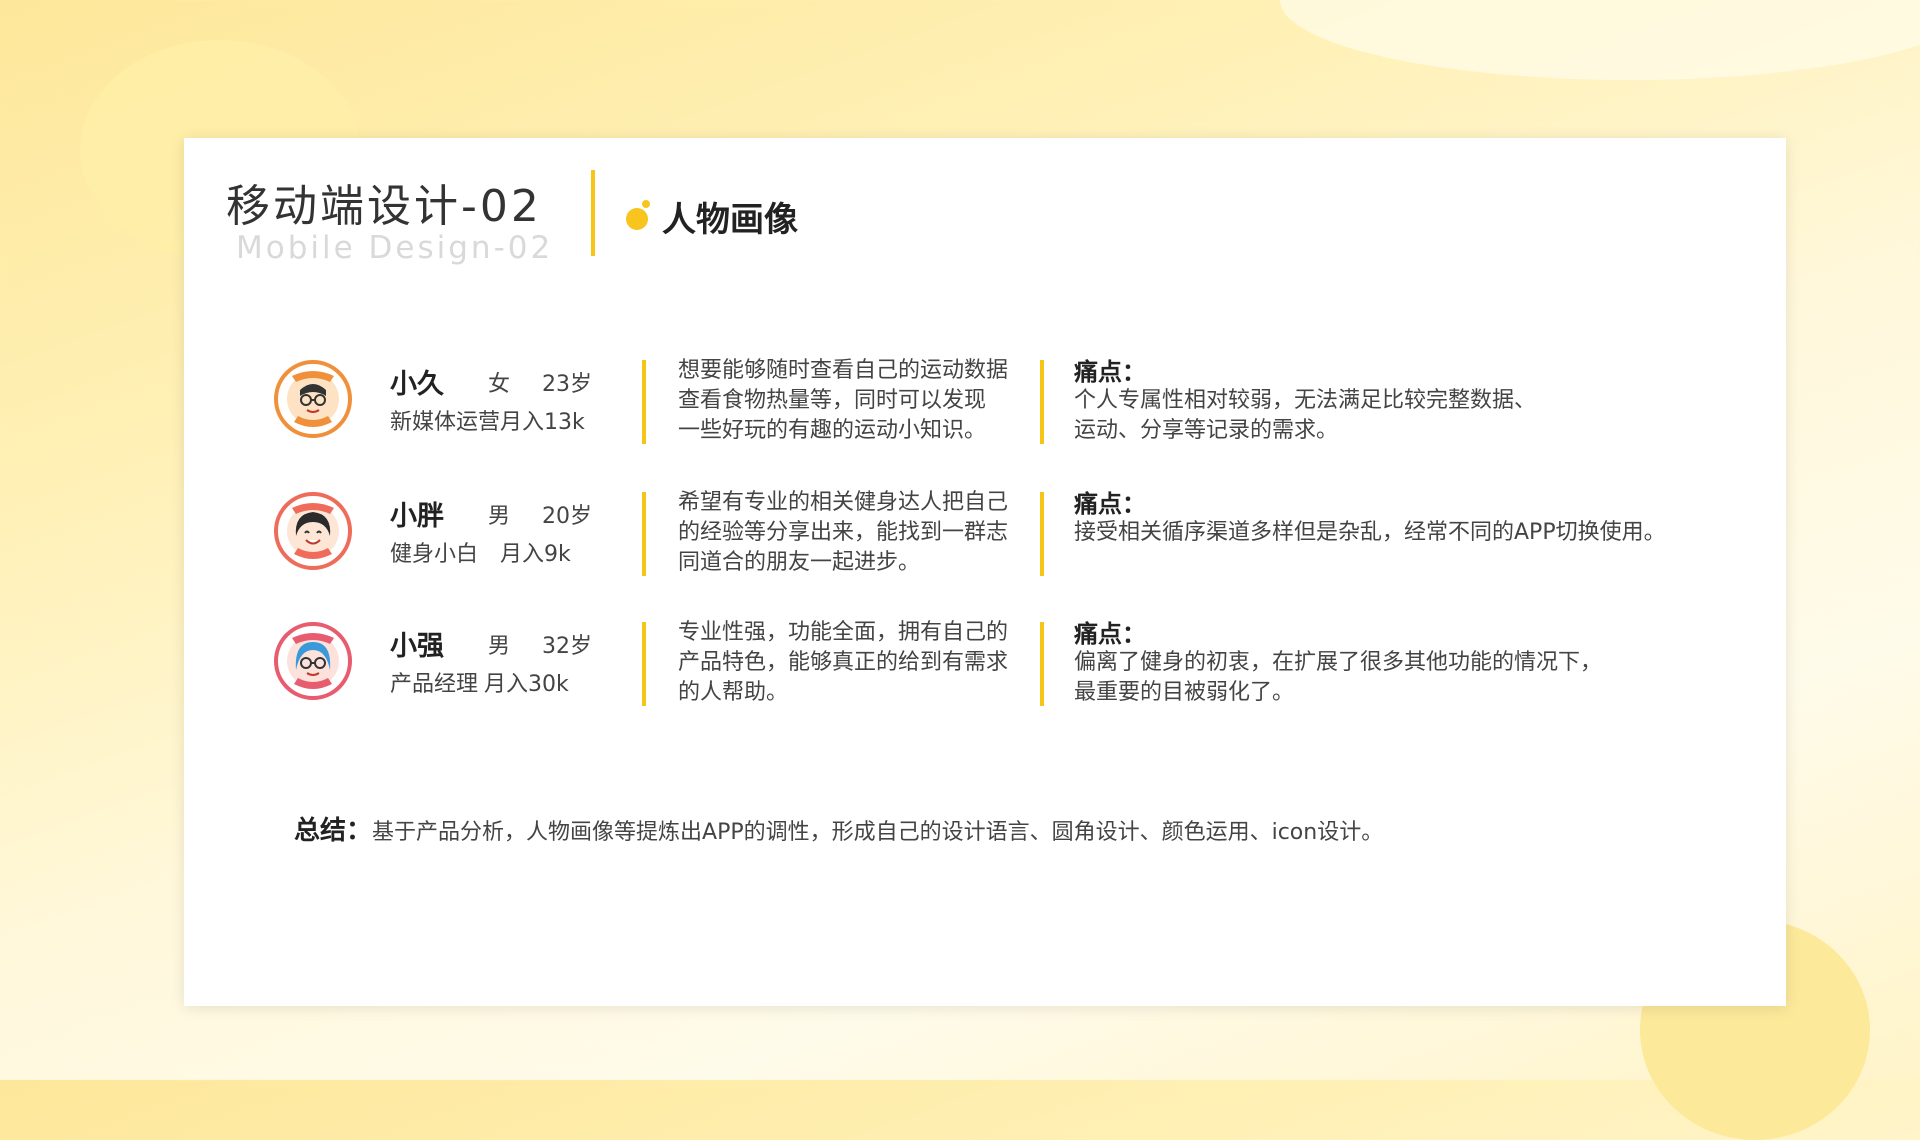 The image size is (1920, 1140). What do you see at coordinates (832, 430) in the screenshot?
I see `needs-line: 一些好玩的有趣的运动小知识。` at bounding box center [832, 430].